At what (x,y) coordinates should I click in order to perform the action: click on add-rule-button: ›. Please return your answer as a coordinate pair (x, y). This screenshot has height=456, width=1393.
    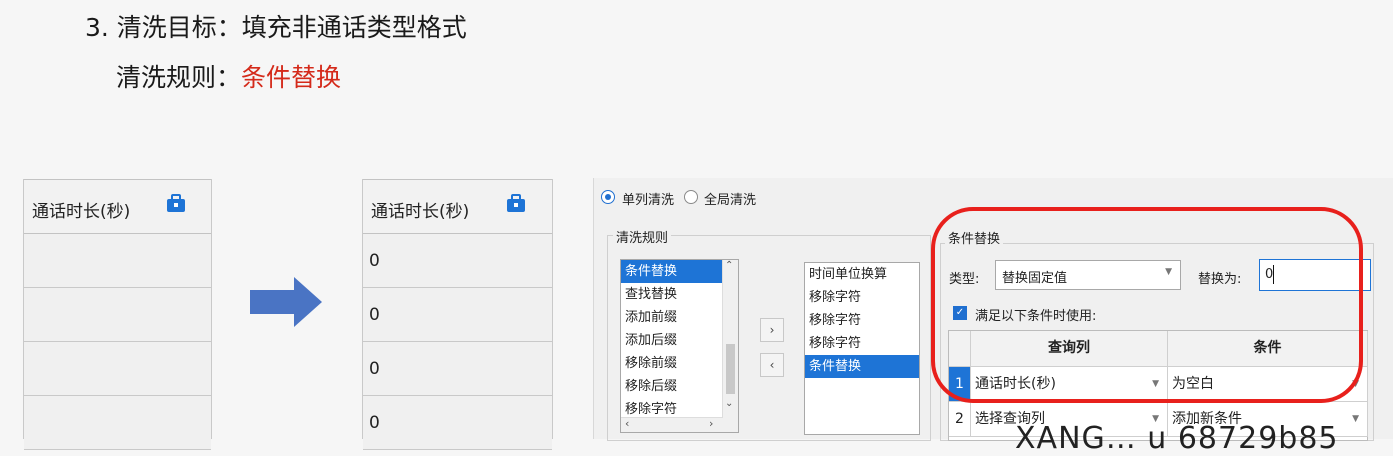
    Looking at the image, I should click on (772, 330).